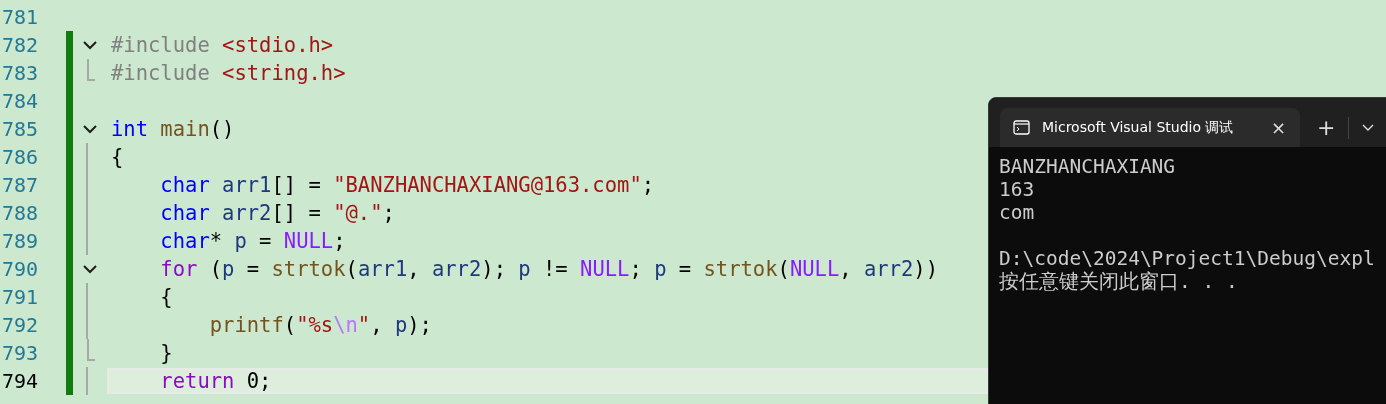  Describe the element at coordinates (19, 213) in the screenshot. I see `line-number: 788` at that location.